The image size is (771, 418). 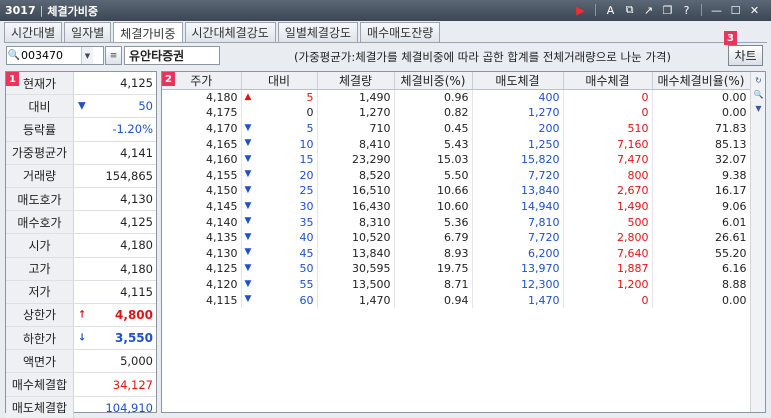 I want to click on sell-execution-cell: 12,300, so click(x=518, y=284).